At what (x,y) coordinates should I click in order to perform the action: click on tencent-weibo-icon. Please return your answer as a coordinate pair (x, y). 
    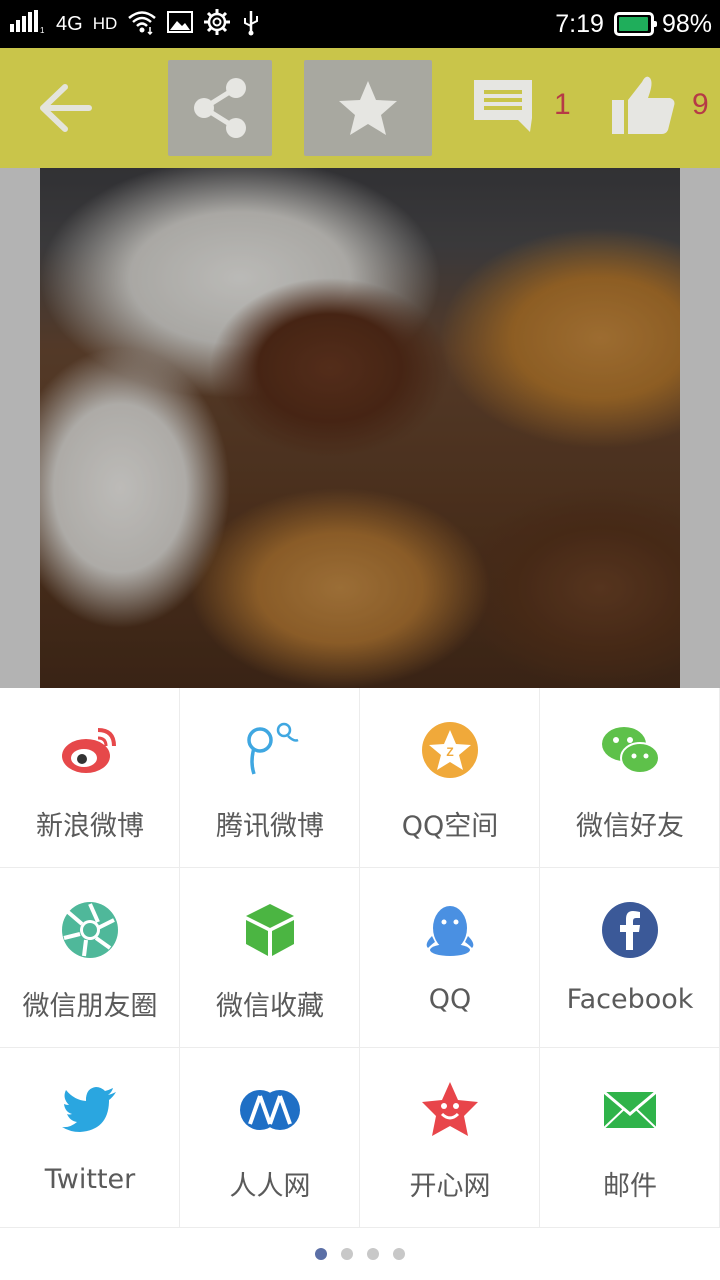
    Looking at the image, I should click on (270, 750).